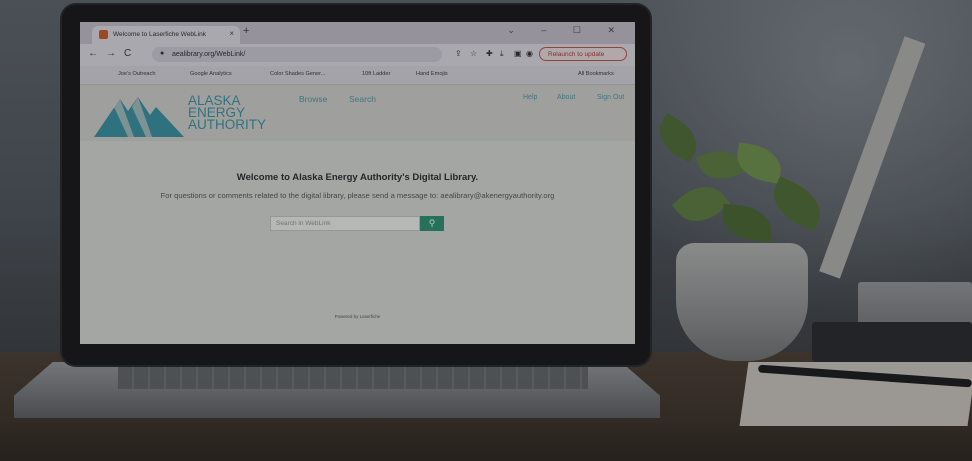 This screenshot has width=972, height=461. I want to click on star-icon: ☆, so click(473, 53).